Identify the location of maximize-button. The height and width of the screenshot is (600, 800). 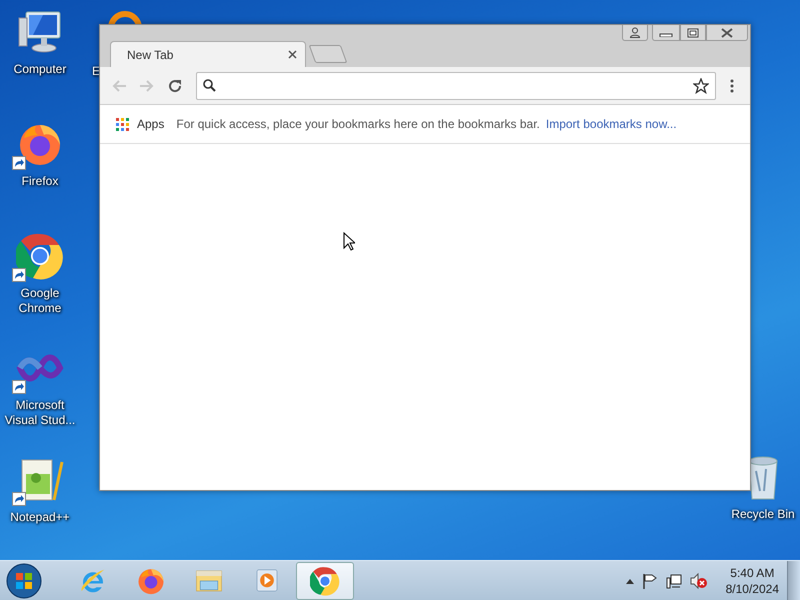
(693, 33).